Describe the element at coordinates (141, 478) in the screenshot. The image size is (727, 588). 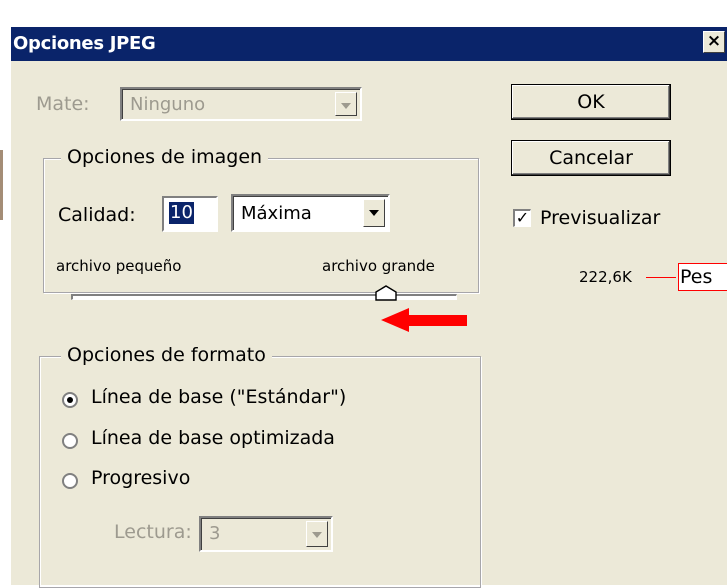
I see `radio-progressive-label: Progresivo` at that location.